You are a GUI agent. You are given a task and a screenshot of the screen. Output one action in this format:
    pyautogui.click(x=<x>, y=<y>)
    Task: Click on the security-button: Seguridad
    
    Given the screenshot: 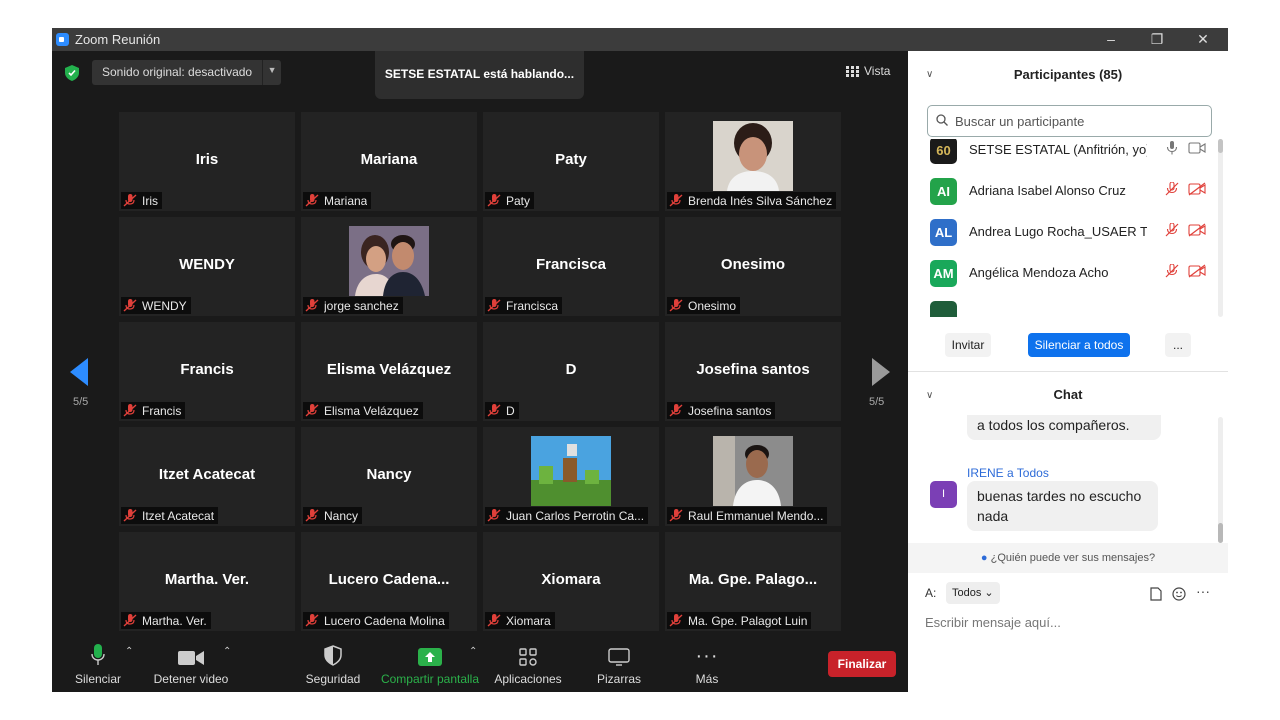 What is the action you would take?
    pyautogui.click(x=333, y=664)
    